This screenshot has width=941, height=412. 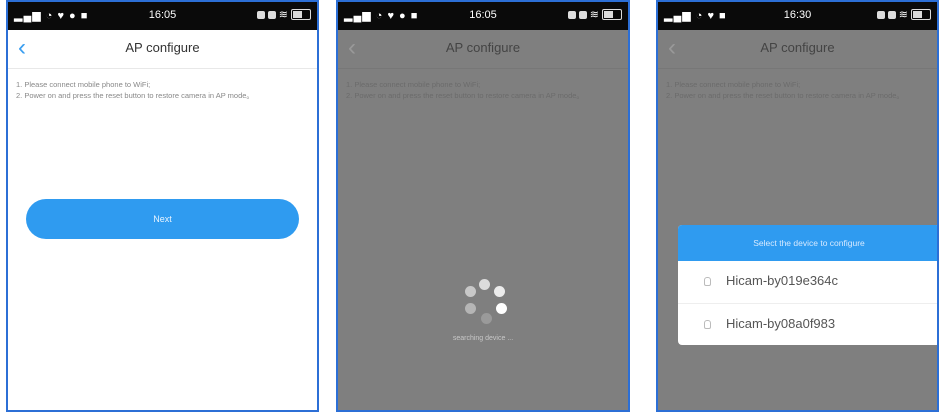 What do you see at coordinates (797, 16) in the screenshot?
I see `status-bar: ▂▄▆ ◔ ♥ ■ 16:30 ≋` at bounding box center [797, 16].